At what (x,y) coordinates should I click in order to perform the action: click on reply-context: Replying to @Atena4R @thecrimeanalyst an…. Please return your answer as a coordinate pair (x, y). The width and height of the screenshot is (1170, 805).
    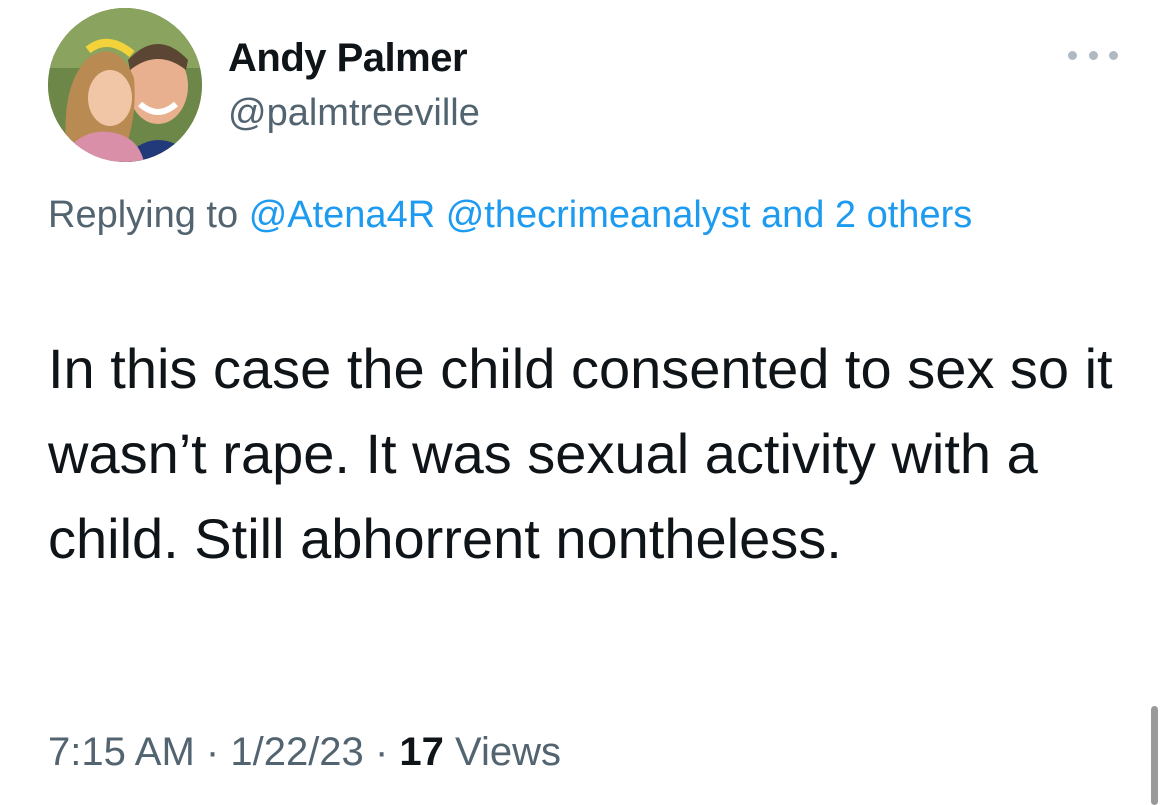
    Looking at the image, I should click on (548, 215).